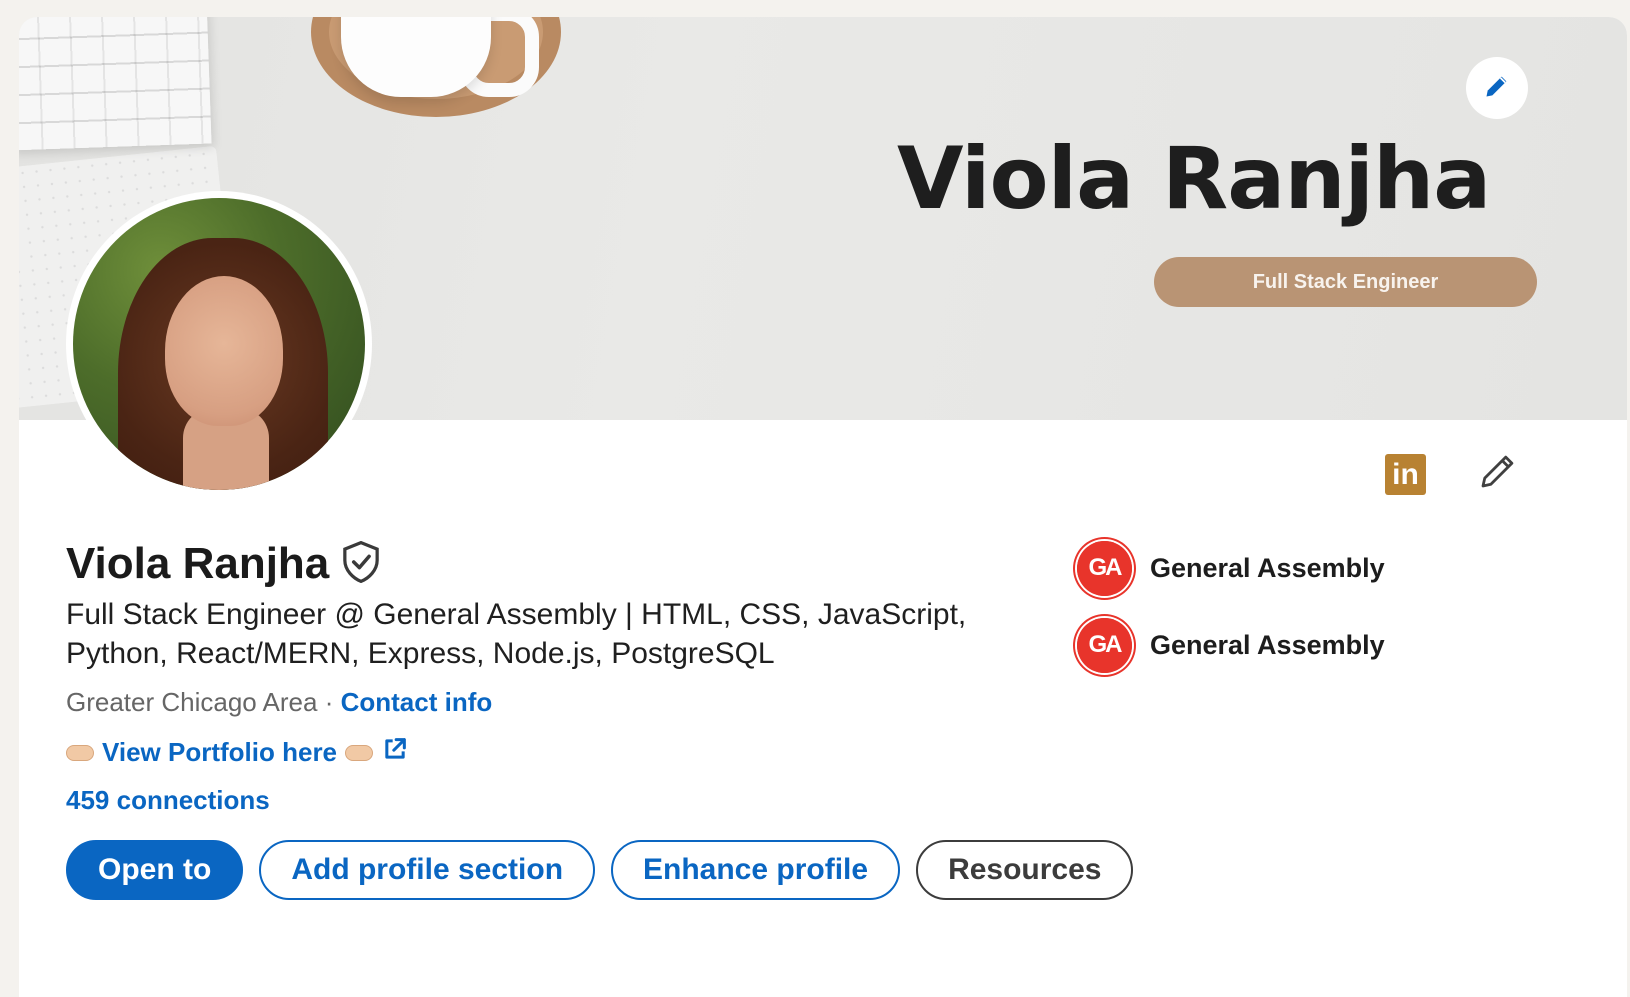  I want to click on profile-avatar, so click(219, 344).